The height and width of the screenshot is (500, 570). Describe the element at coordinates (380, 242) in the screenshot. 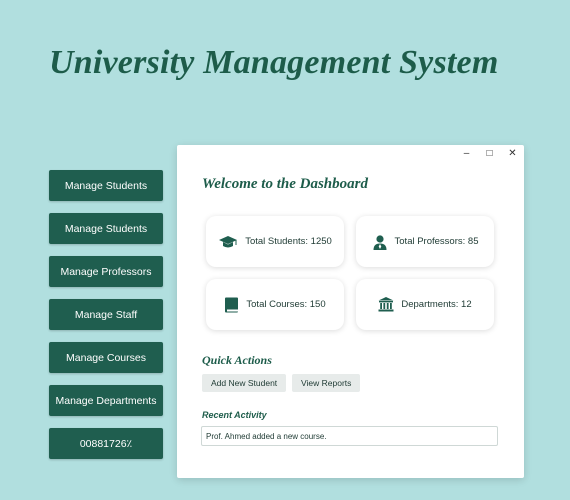

I see `professor-icon` at that location.